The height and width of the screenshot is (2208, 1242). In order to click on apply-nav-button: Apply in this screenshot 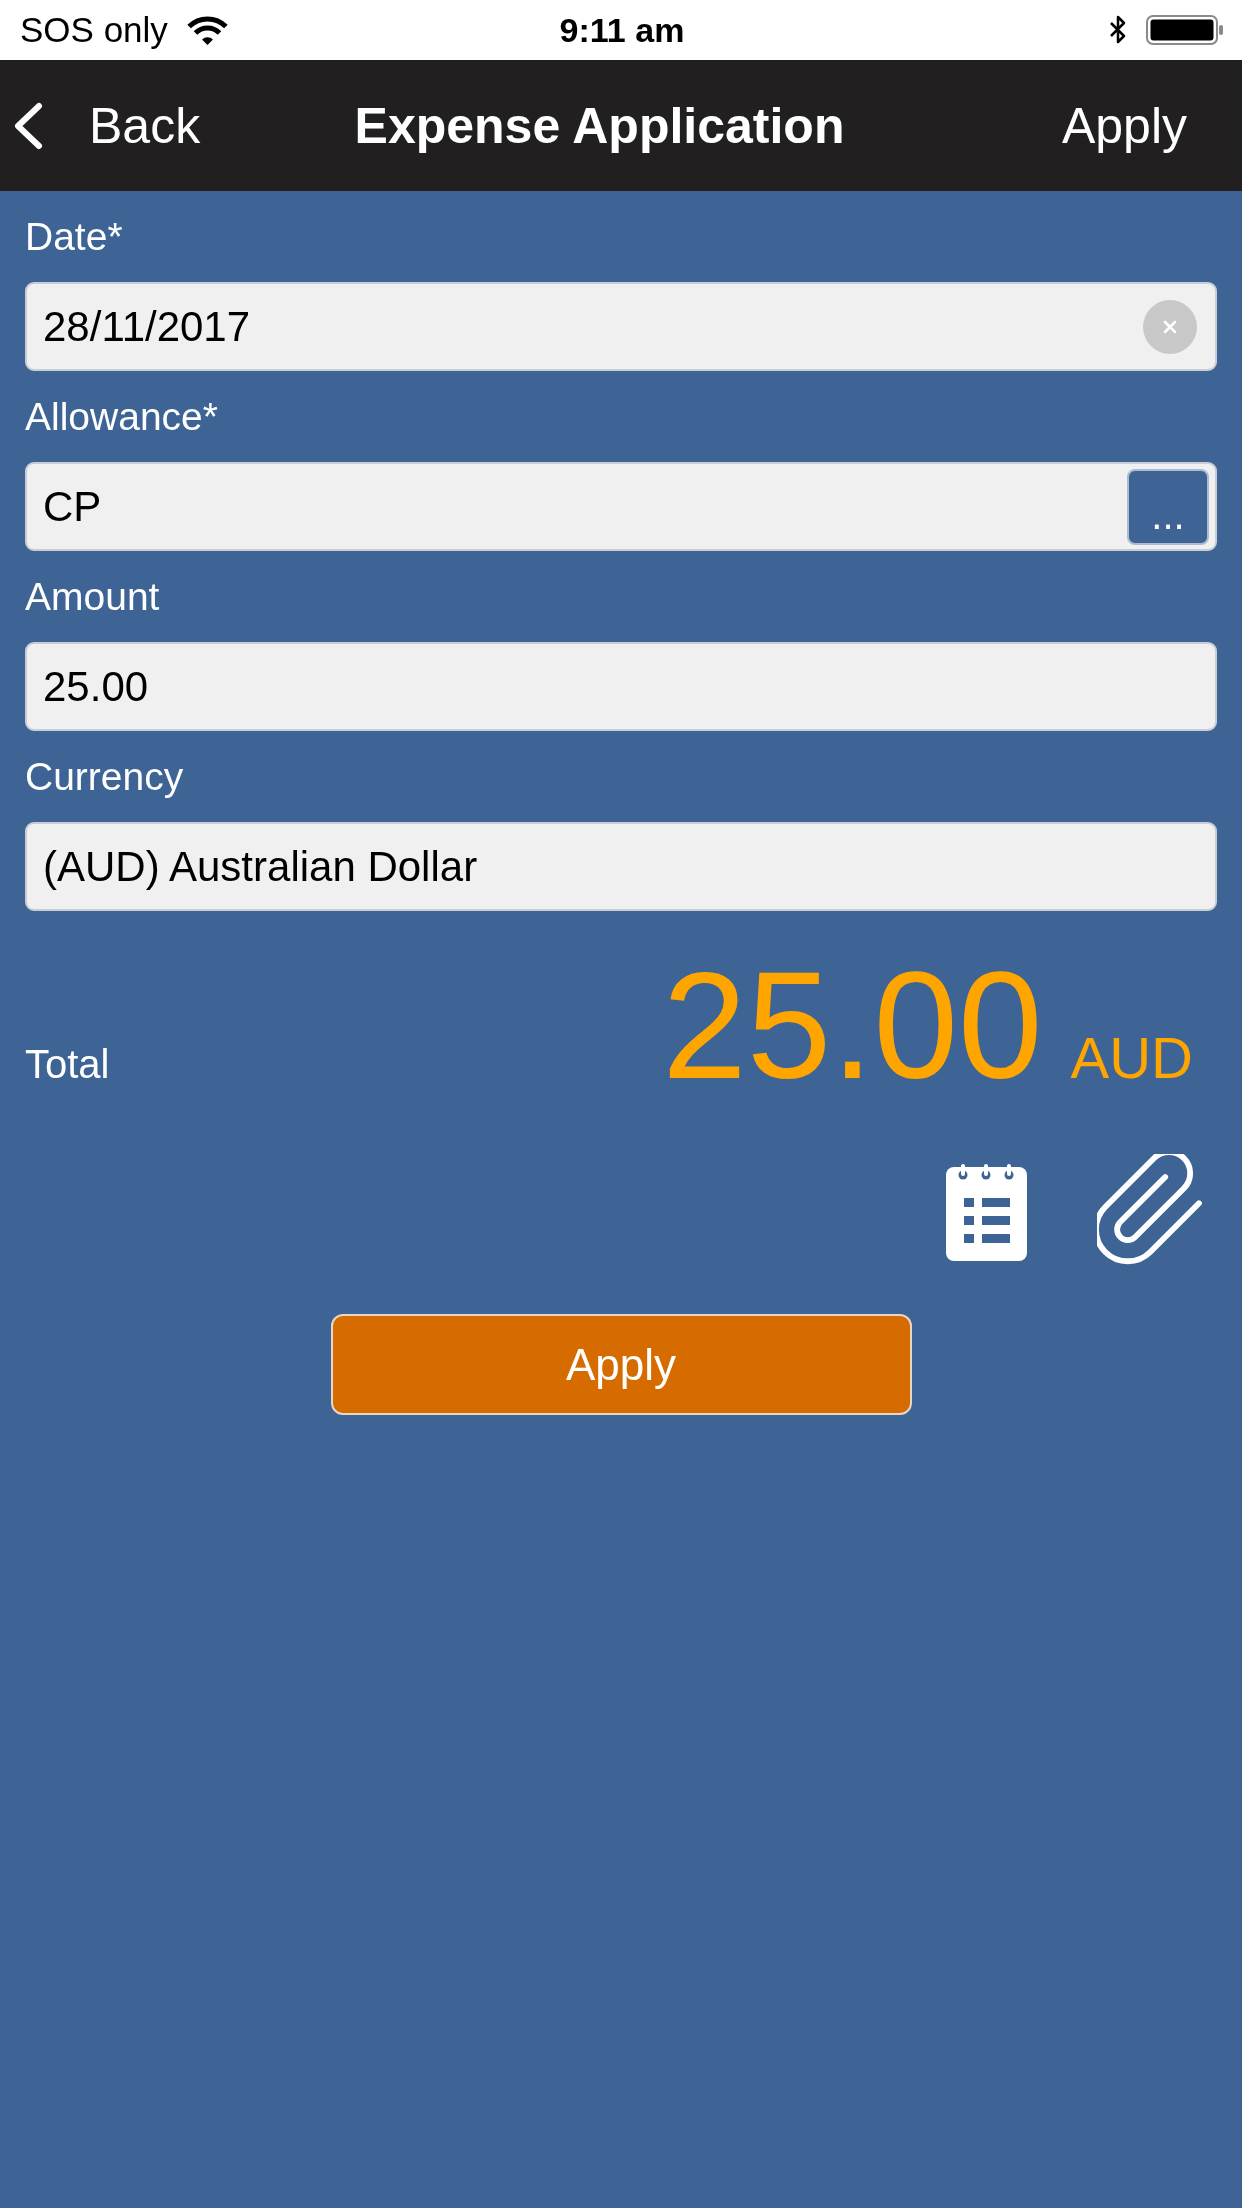, I will do `click(1124, 125)`.